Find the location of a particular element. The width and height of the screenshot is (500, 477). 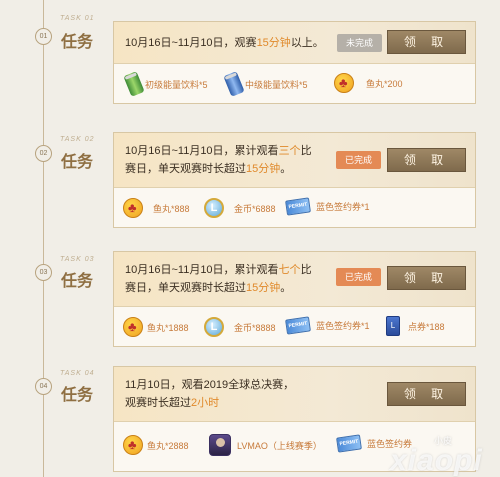

reward-item: 鱼丸*2888 is located at coordinates (156, 445).